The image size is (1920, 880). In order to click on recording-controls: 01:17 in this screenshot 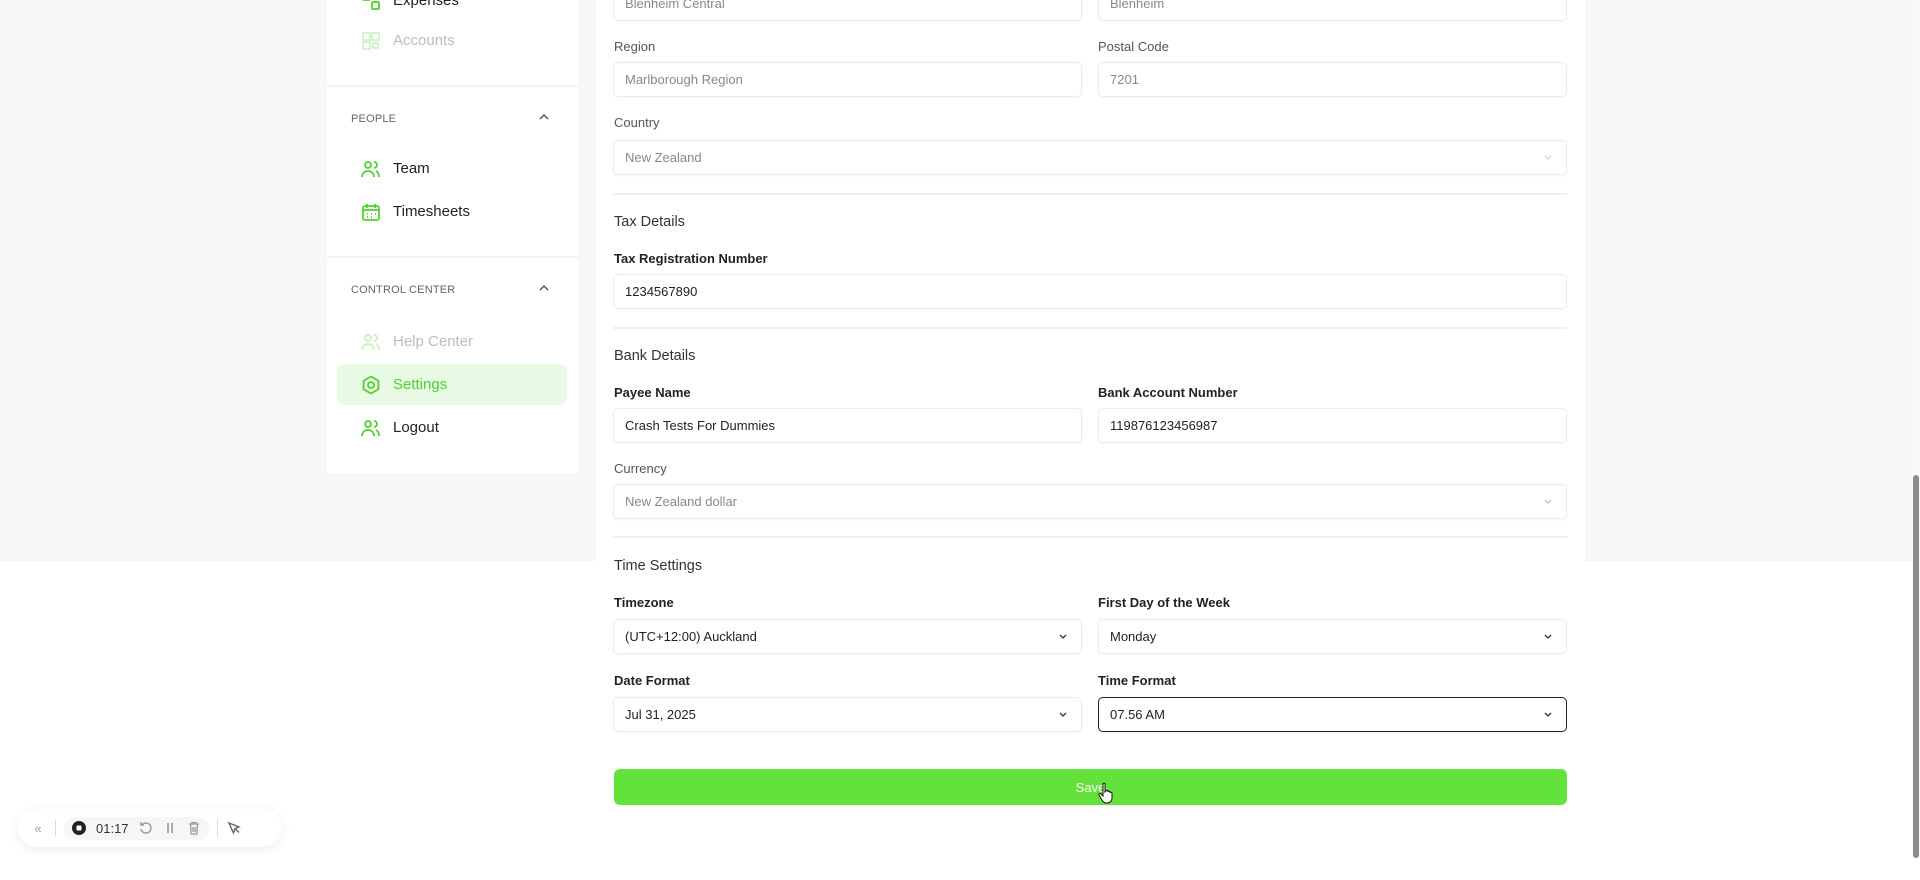, I will do `click(136, 828)`.